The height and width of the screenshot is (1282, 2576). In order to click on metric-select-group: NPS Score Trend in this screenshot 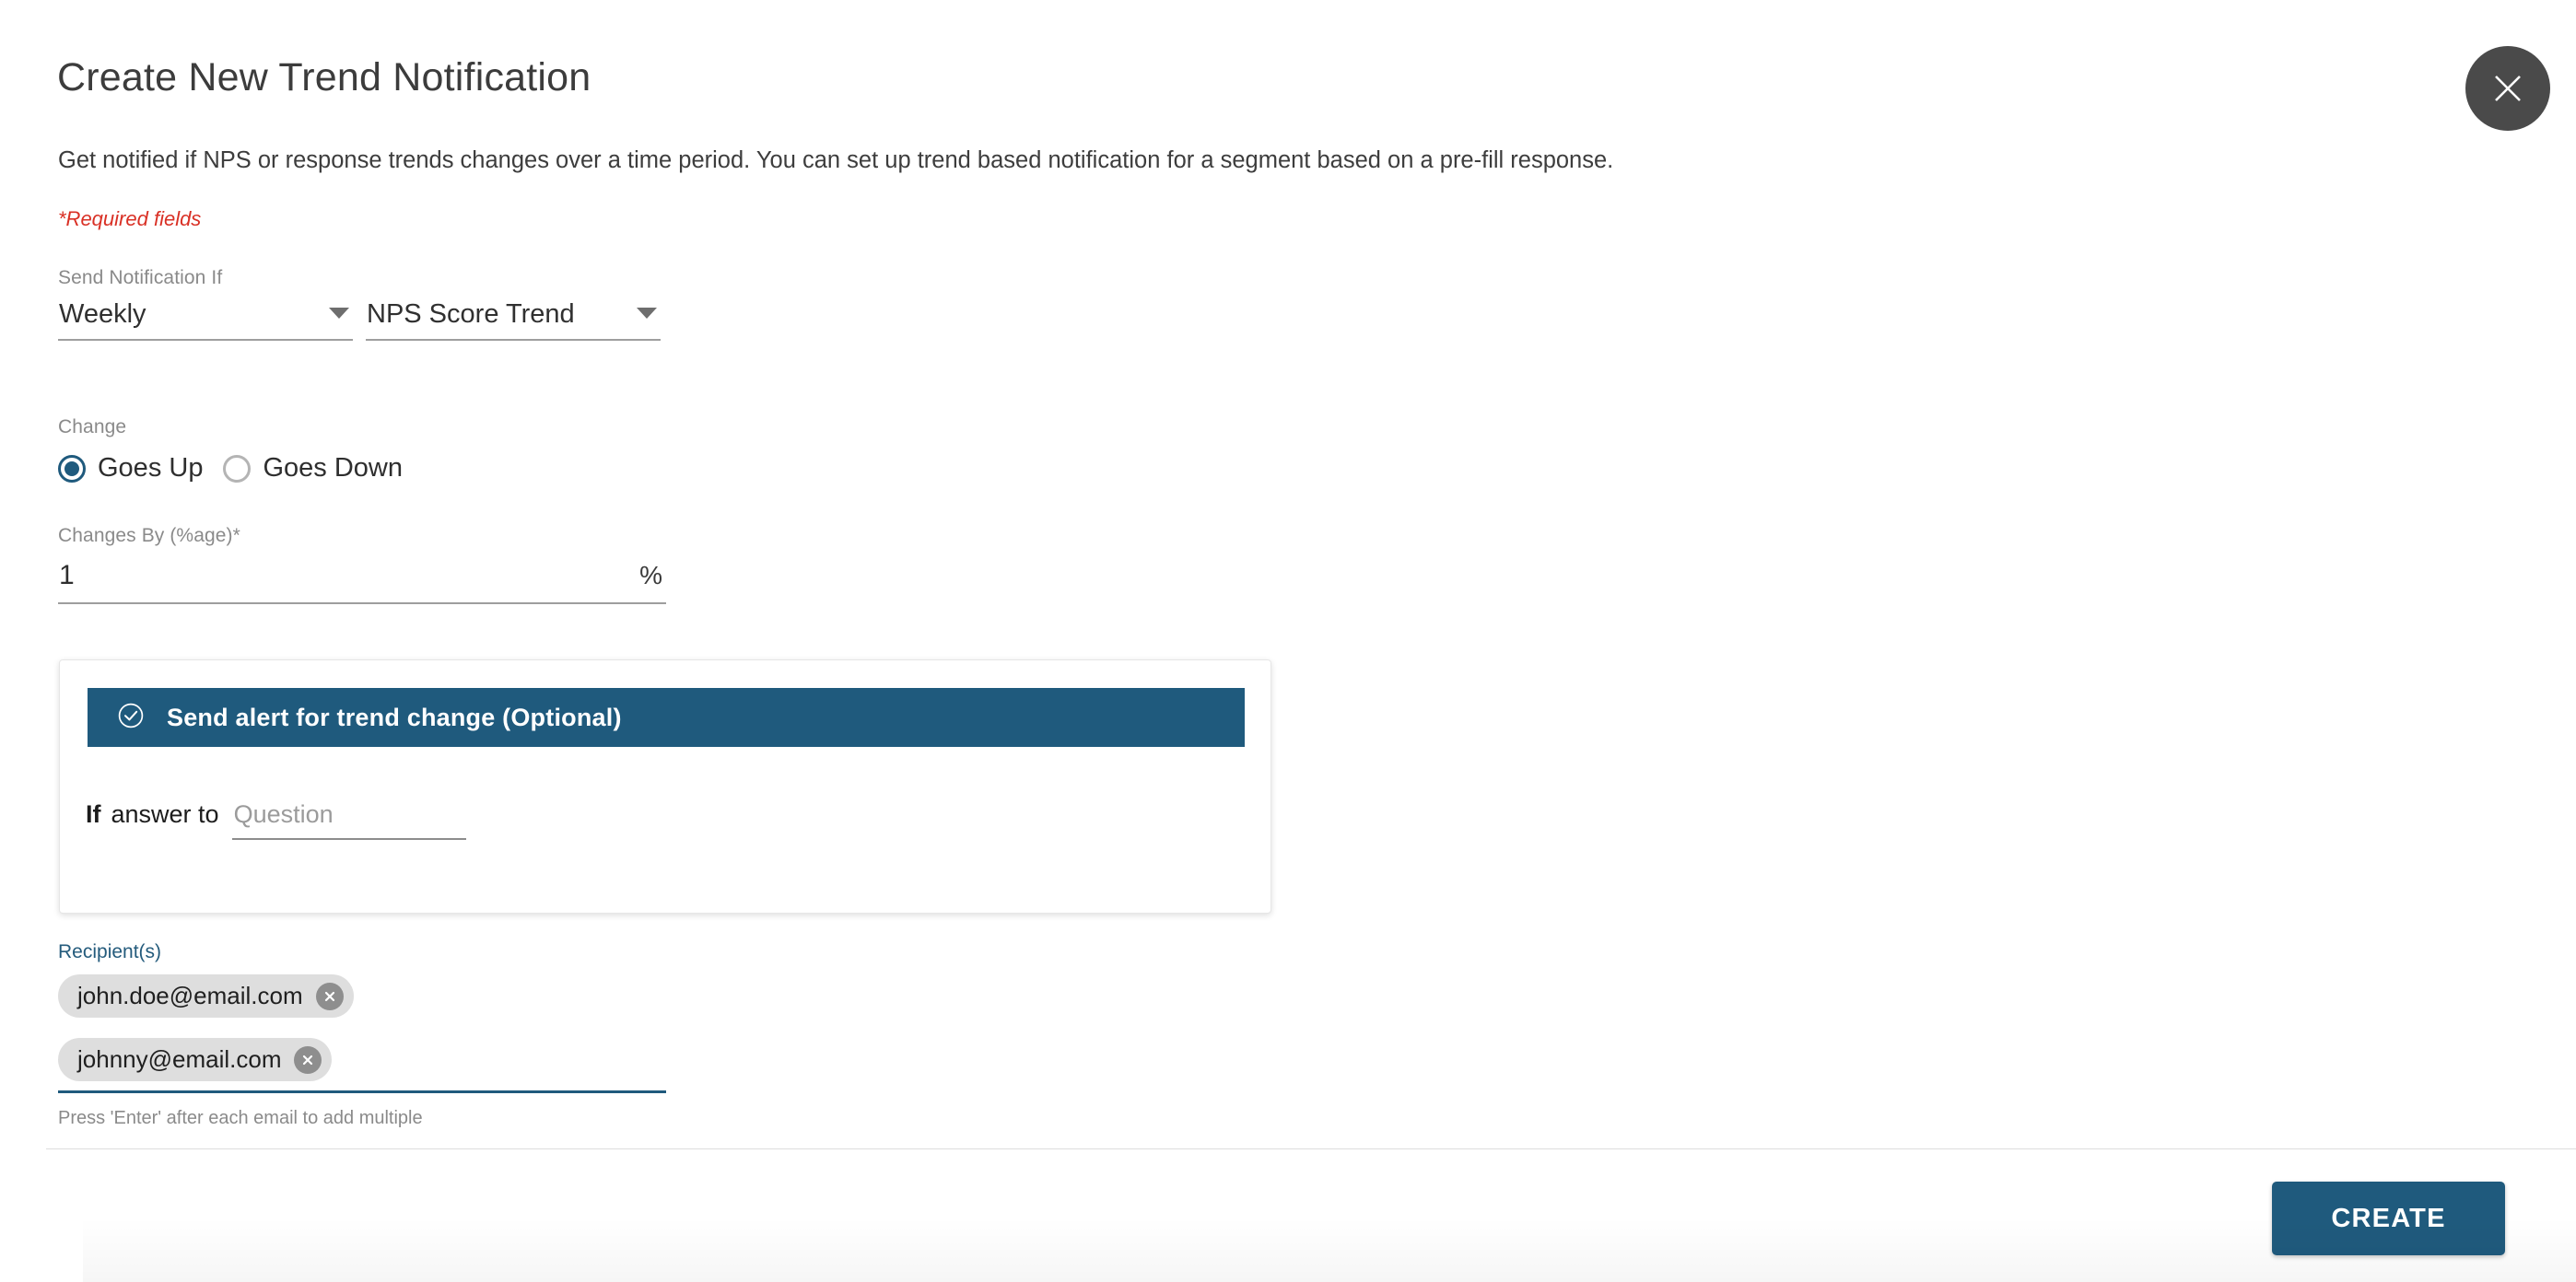, I will do `click(513, 304)`.